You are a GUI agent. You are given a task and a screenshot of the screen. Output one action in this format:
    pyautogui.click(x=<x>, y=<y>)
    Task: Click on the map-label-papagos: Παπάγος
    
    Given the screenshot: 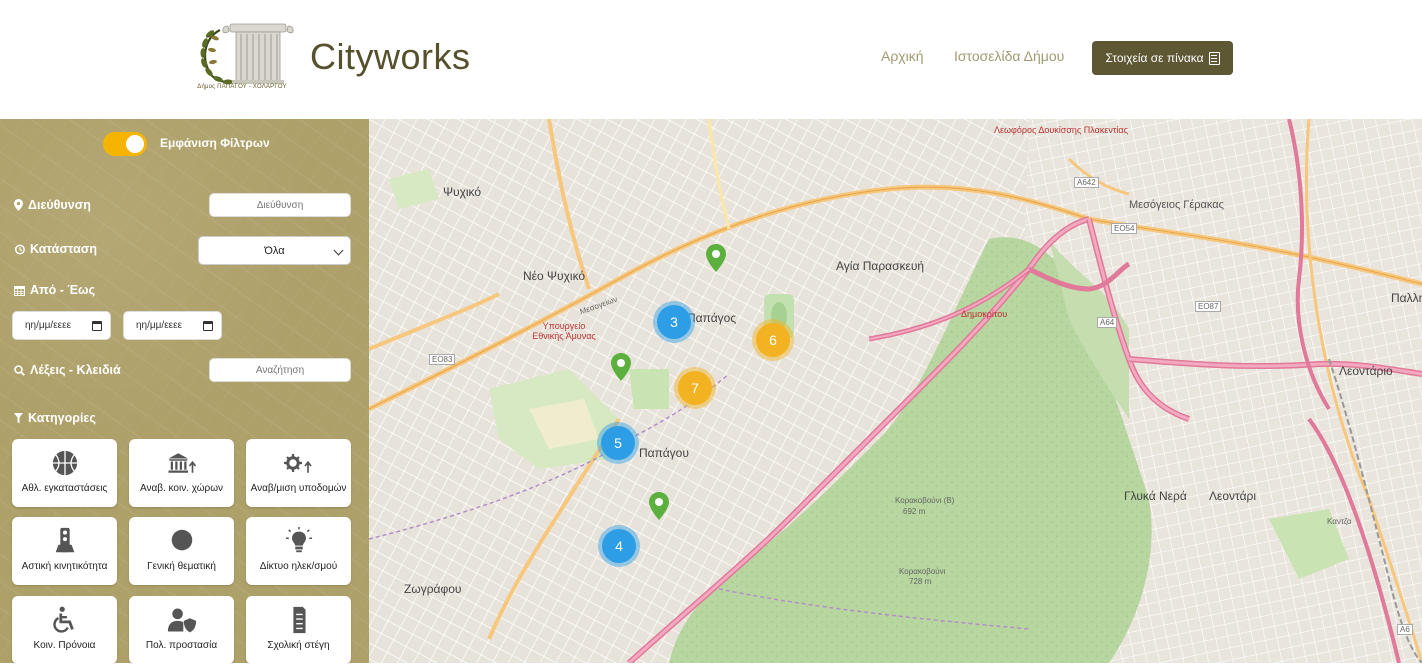 What is the action you would take?
    pyautogui.click(x=712, y=318)
    